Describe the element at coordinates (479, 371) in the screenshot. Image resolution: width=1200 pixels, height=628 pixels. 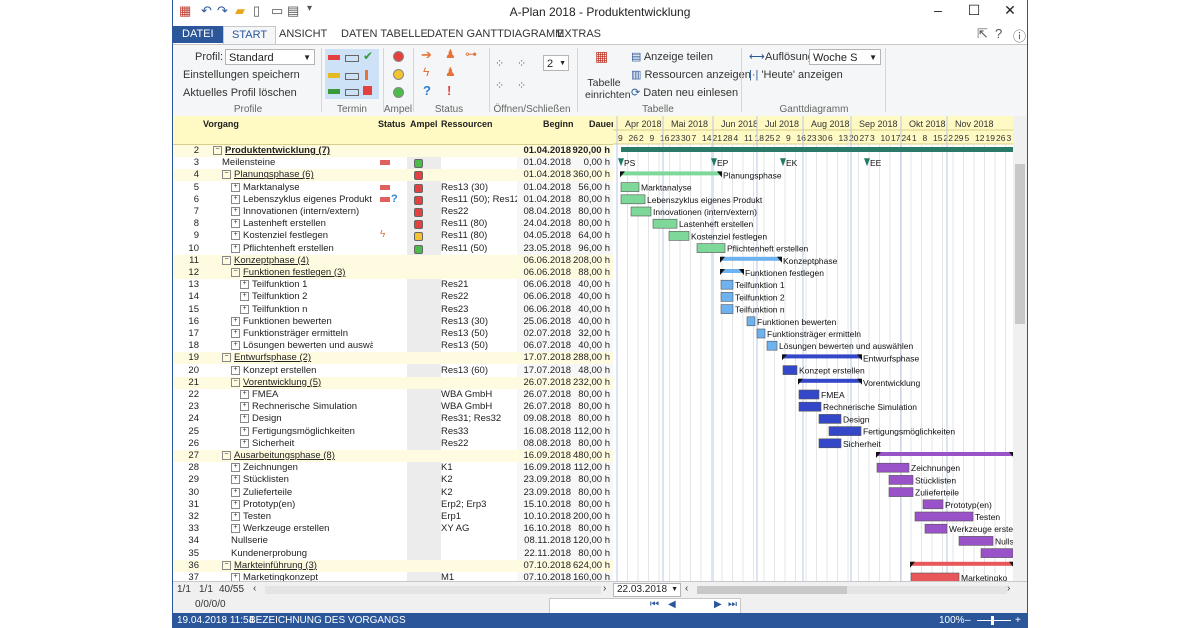
I see `resource-cell: Res13 (60)` at that location.